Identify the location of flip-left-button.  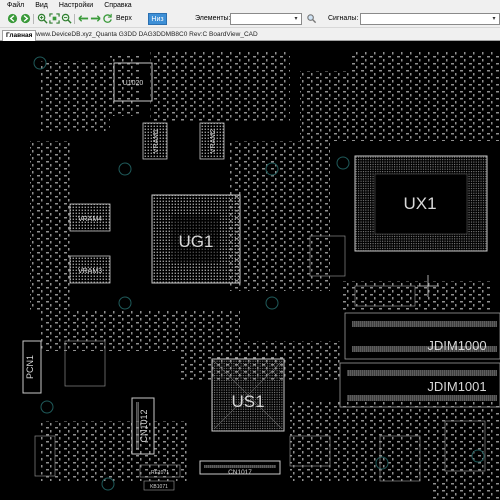
(83, 19).